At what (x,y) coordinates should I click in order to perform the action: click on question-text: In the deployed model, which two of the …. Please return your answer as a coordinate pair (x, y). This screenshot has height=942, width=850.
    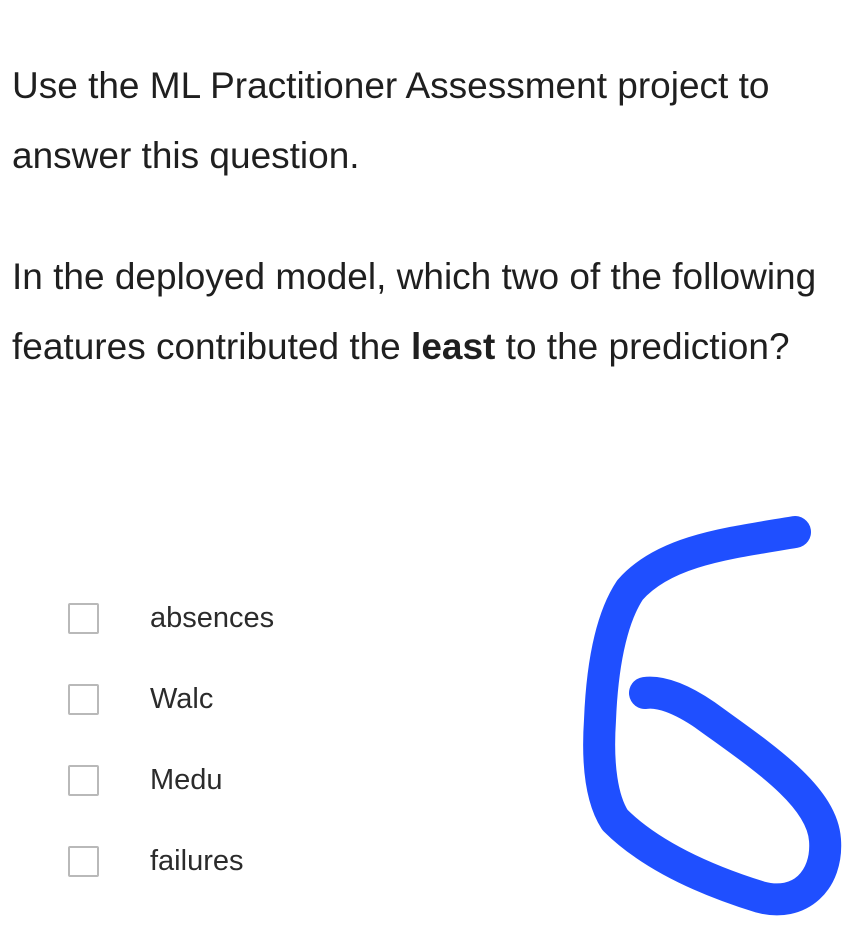
    Looking at the image, I should click on (427, 312).